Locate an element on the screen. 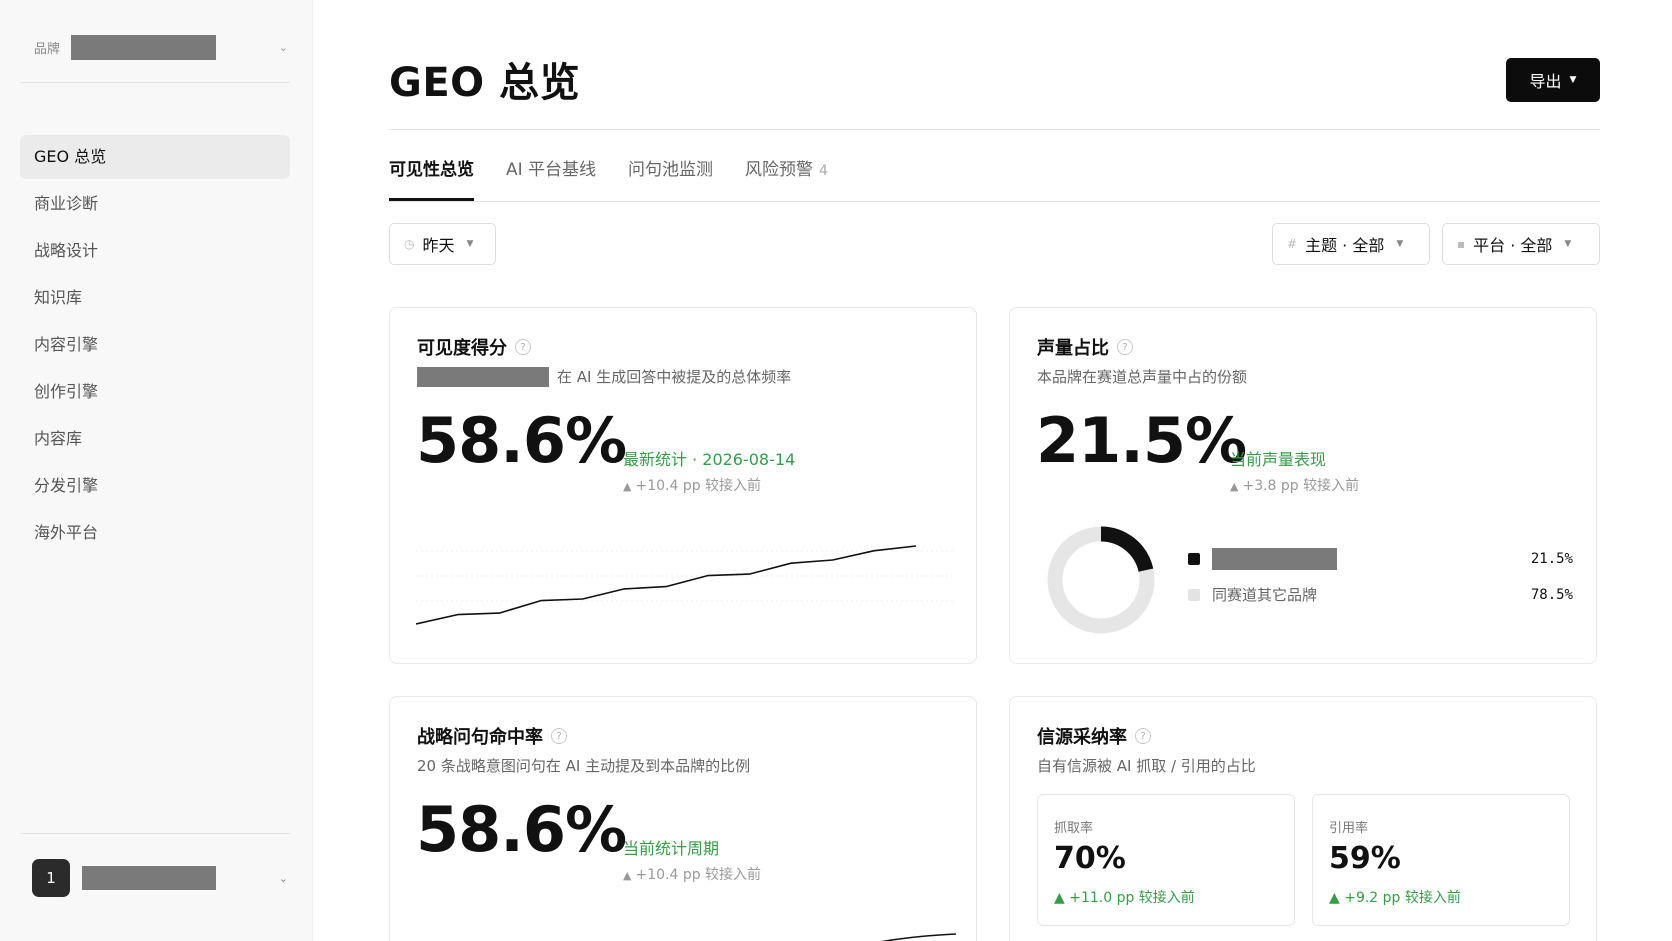  crawl-rate-box: 抓取率 70% ▲ +11.0 pp 较接入前 is located at coordinates (1166, 860).